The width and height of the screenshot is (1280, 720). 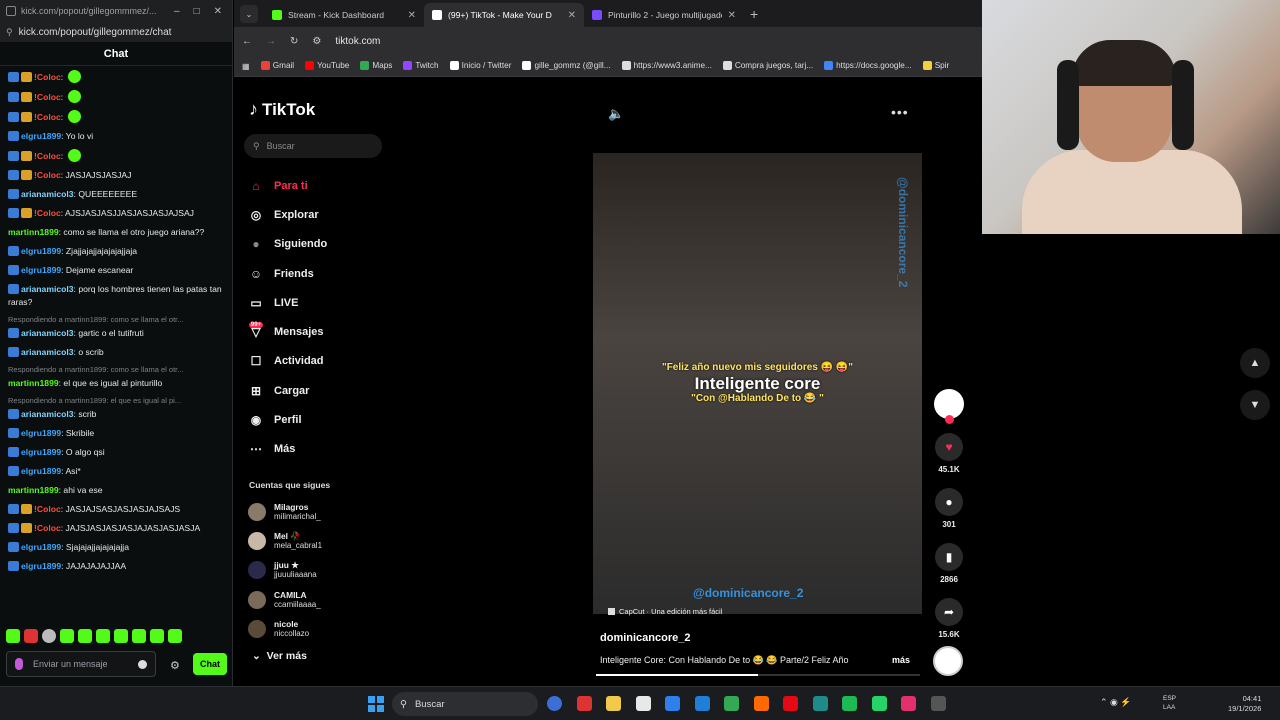 I want to click on bookmark-item: Maps, so click(x=376, y=65).